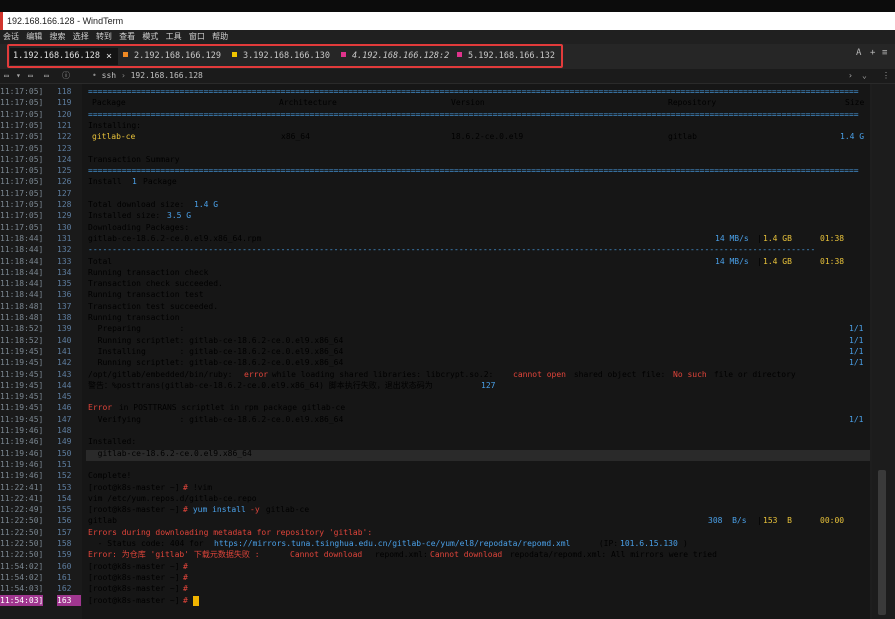 Image resolution: width=895 pixels, height=619 pixels. I want to click on terminal-text: 127, so click(488, 385).